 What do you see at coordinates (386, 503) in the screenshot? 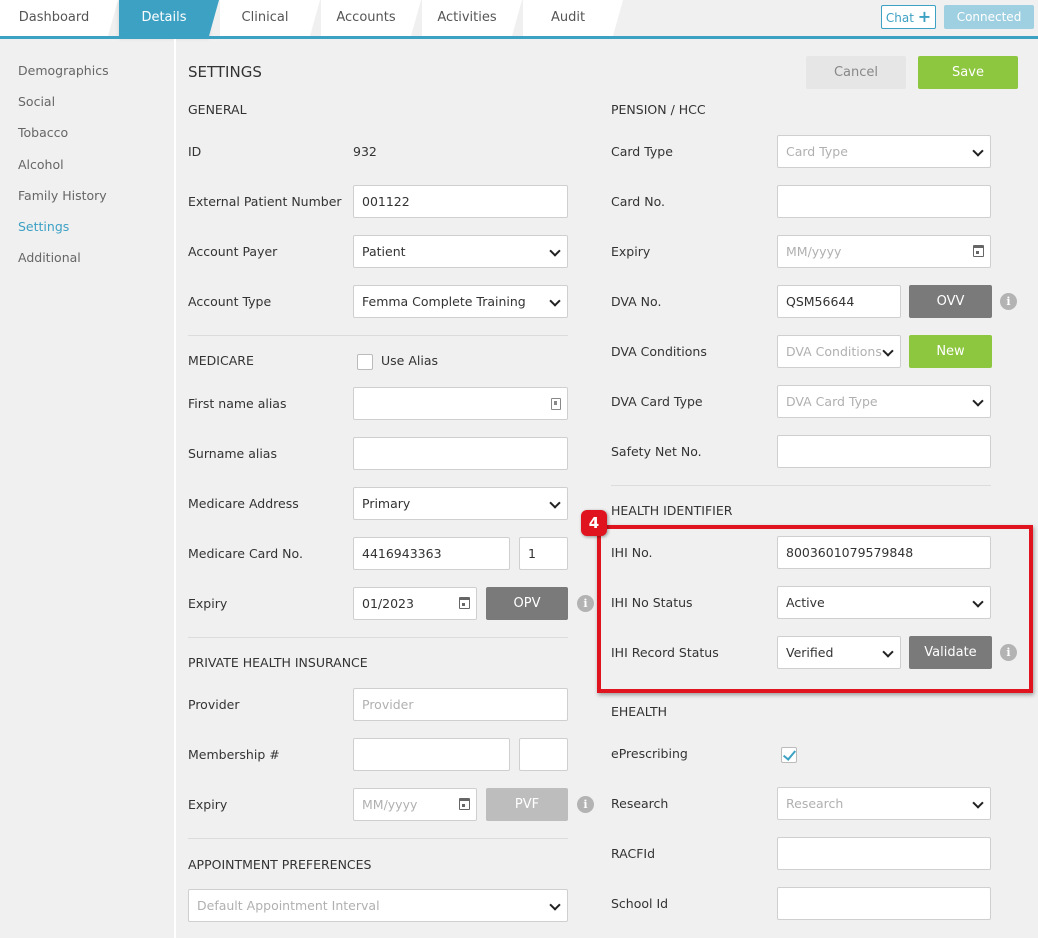
I see `medicare-address-value: Primary` at bounding box center [386, 503].